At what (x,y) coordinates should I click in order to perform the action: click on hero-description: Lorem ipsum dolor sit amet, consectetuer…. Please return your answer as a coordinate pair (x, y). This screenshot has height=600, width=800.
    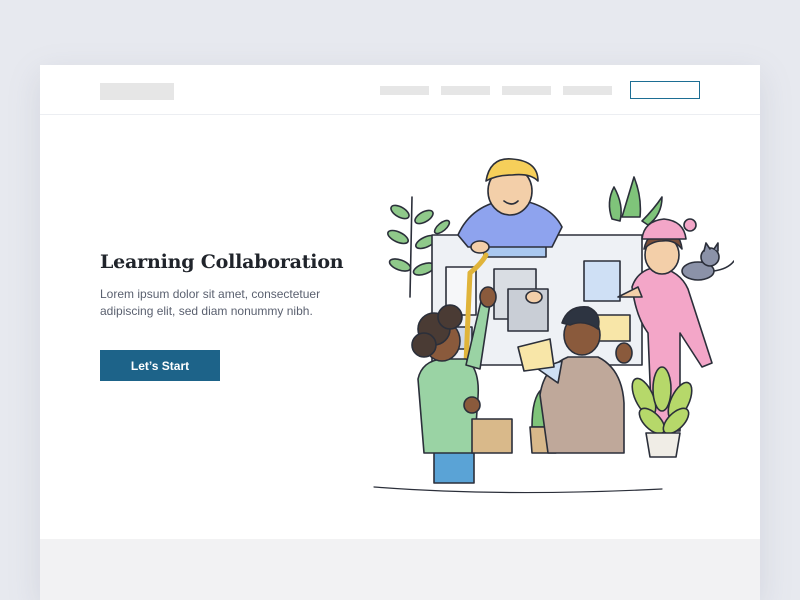
    Looking at the image, I should click on (210, 302).